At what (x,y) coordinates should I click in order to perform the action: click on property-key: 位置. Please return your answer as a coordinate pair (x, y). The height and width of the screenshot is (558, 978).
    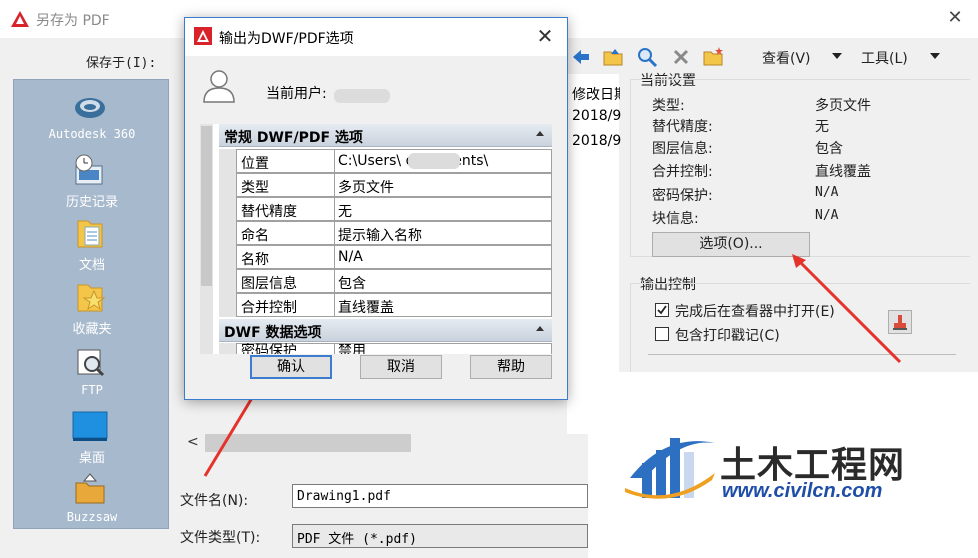
    Looking at the image, I should click on (285, 161).